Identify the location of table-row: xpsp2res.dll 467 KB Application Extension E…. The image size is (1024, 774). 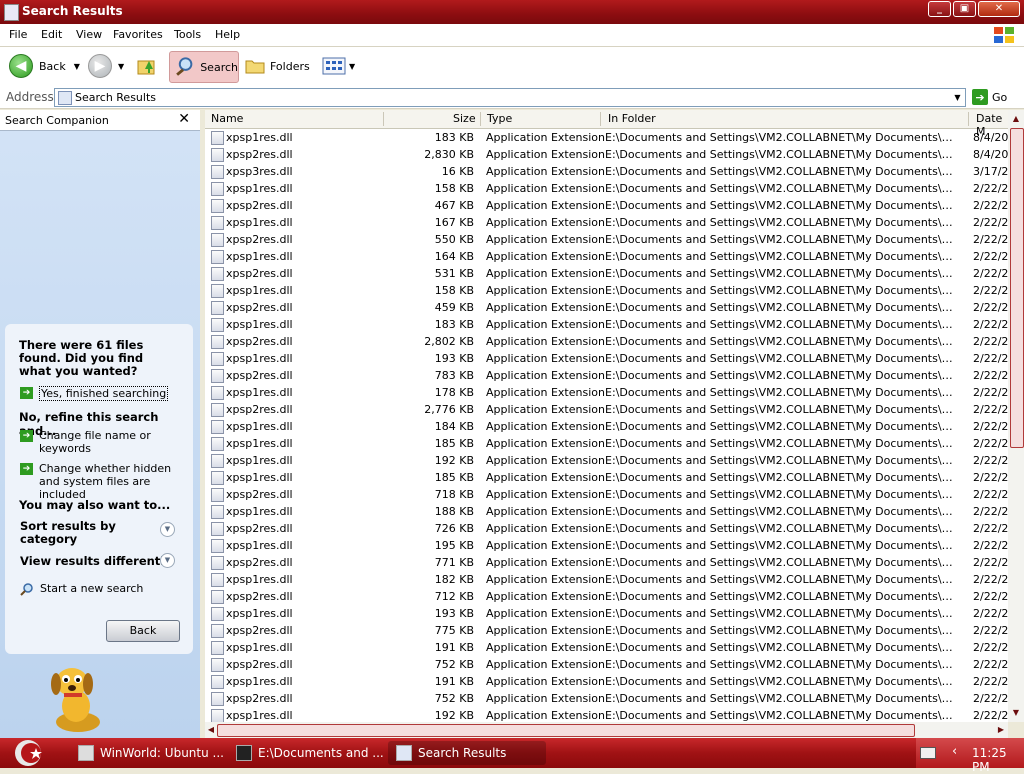
(606, 205).